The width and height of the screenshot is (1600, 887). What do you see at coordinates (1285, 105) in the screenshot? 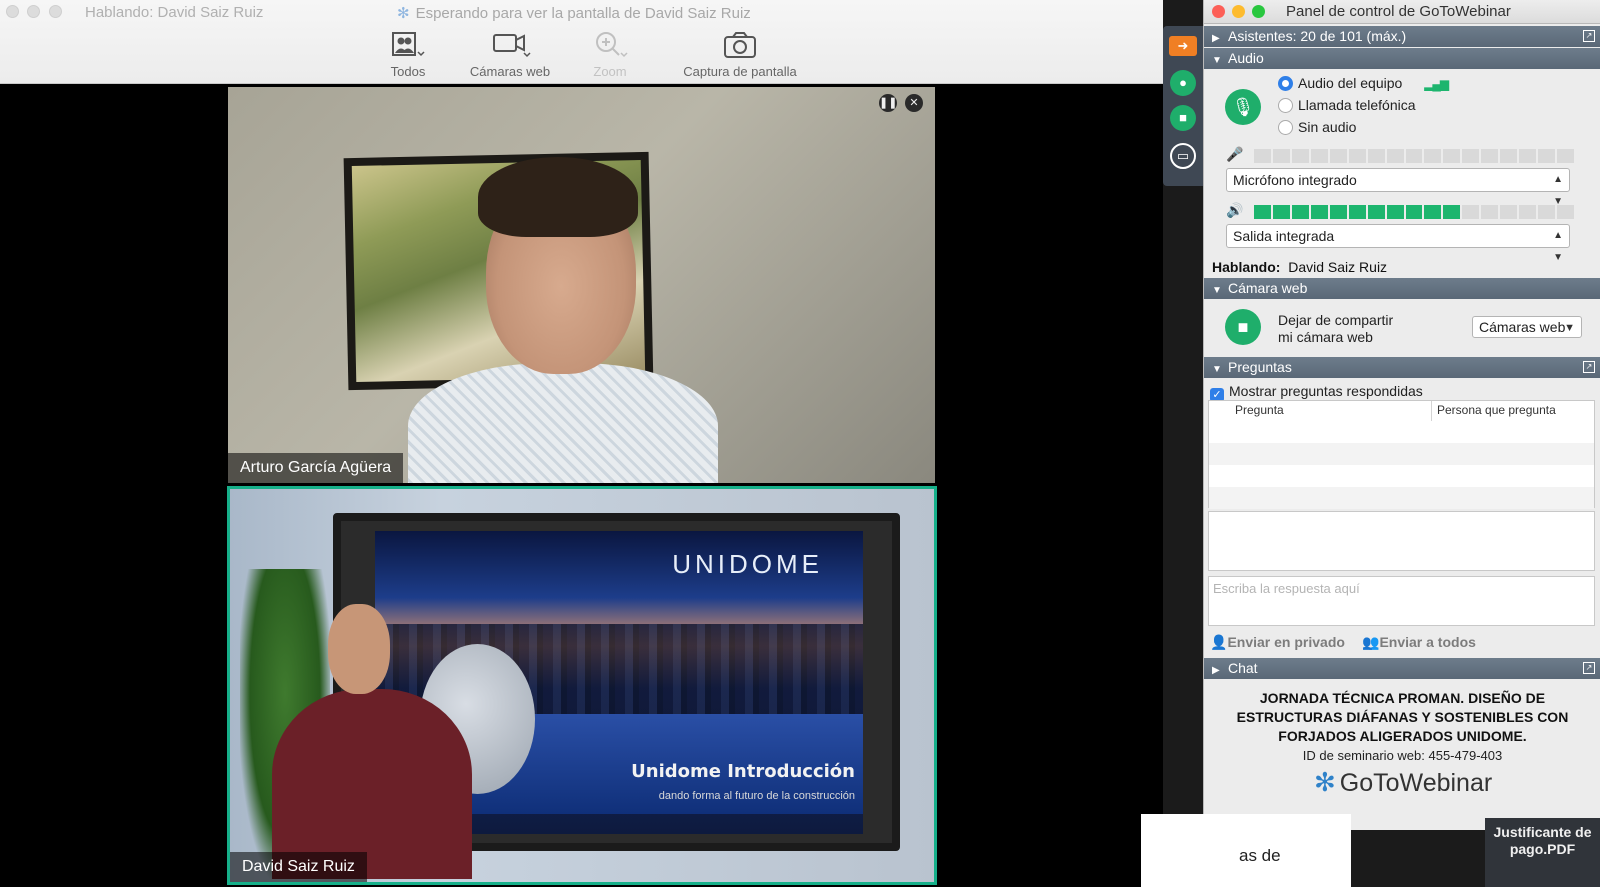
I see `radio-audio-phone` at bounding box center [1285, 105].